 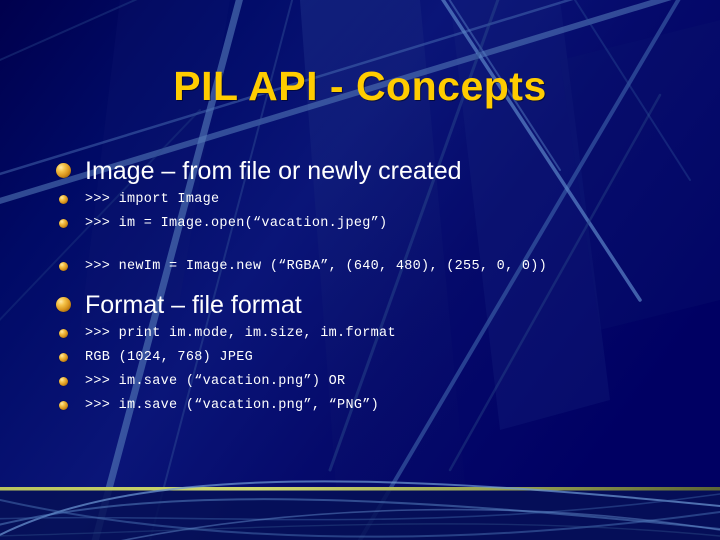 What do you see at coordinates (366, 199) in the screenshot?
I see `code-line-item: >>> import Image` at bounding box center [366, 199].